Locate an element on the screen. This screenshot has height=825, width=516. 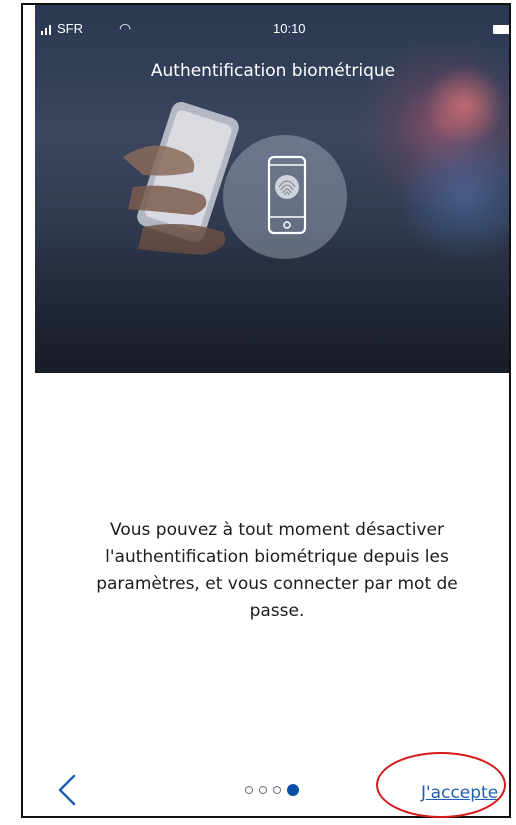
battery-icon is located at coordinates (501, 29).